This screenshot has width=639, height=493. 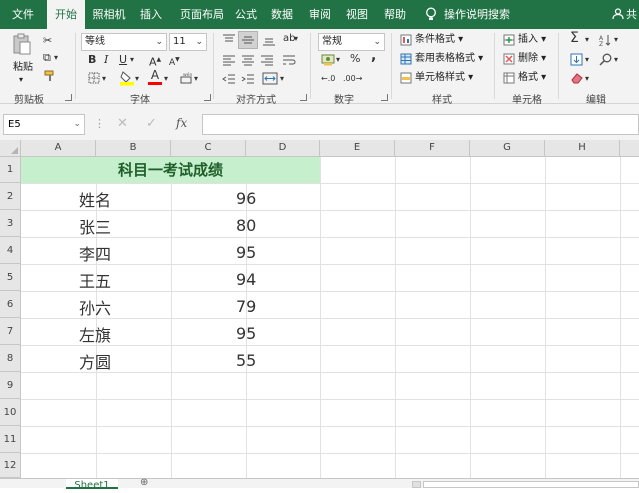 I want to click on accounting-dropdown-icon: ▾, so click(x=338, y=60).